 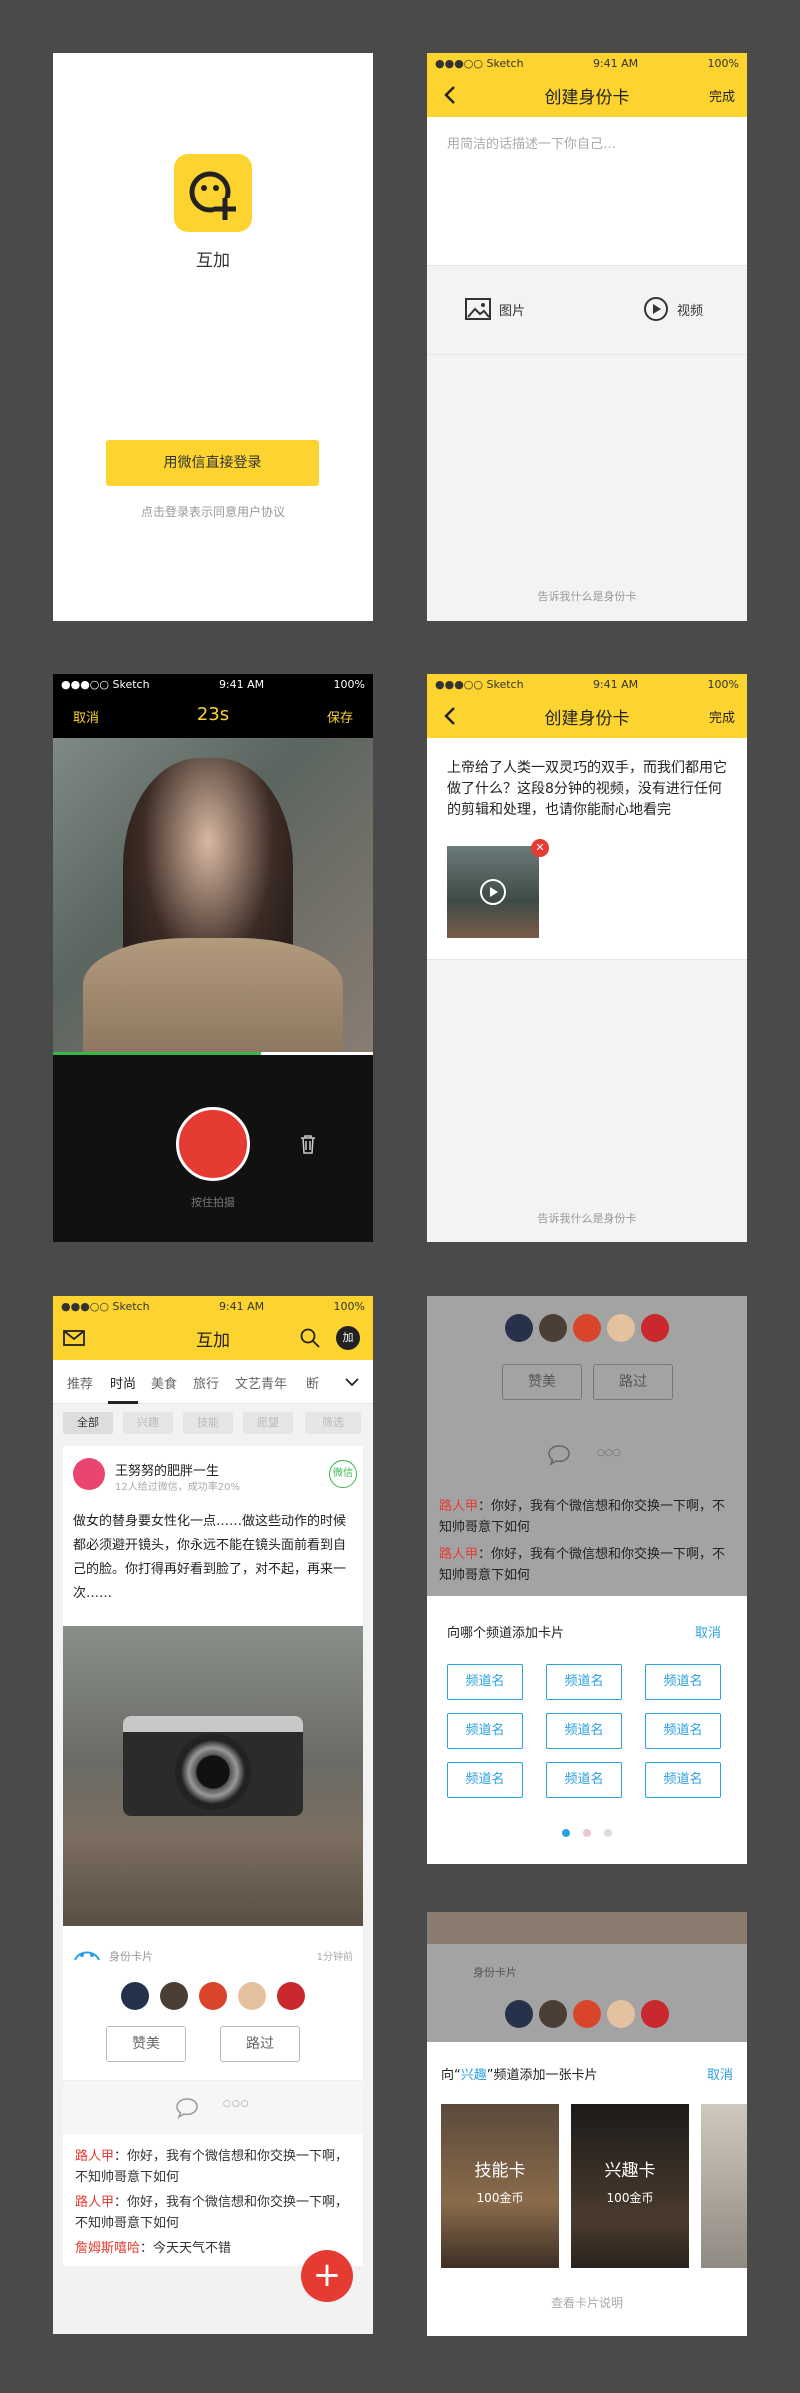 What do you see at coordinates (213, 896) in the screenshot?
I see `camera-preview` at bounding box center [213, 896].